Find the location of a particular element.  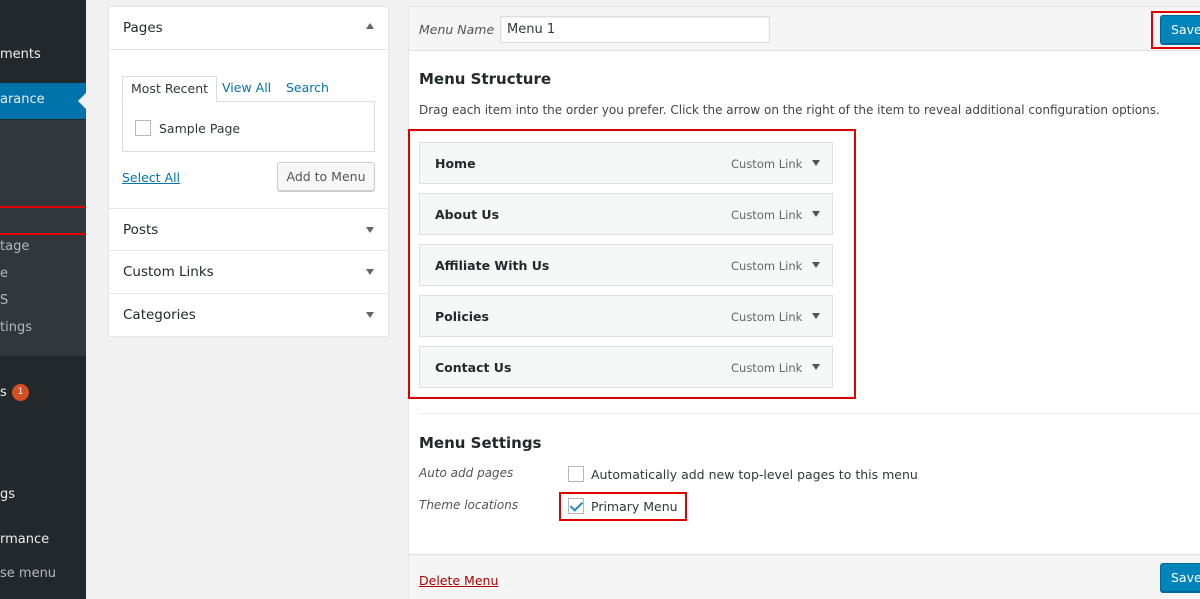

collapse-menu-label: se menu is located at coordinates (28, 573).